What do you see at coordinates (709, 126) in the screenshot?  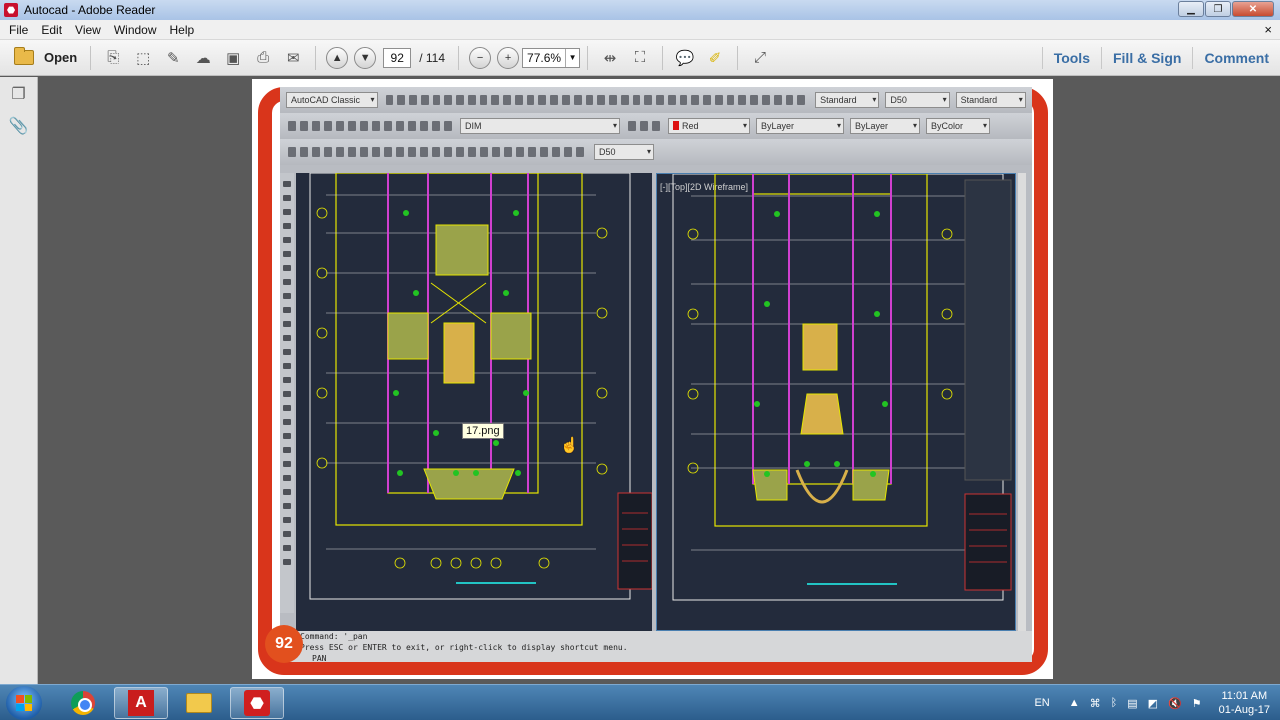 I see `color-select: Red` at bounding box center [709, 126].